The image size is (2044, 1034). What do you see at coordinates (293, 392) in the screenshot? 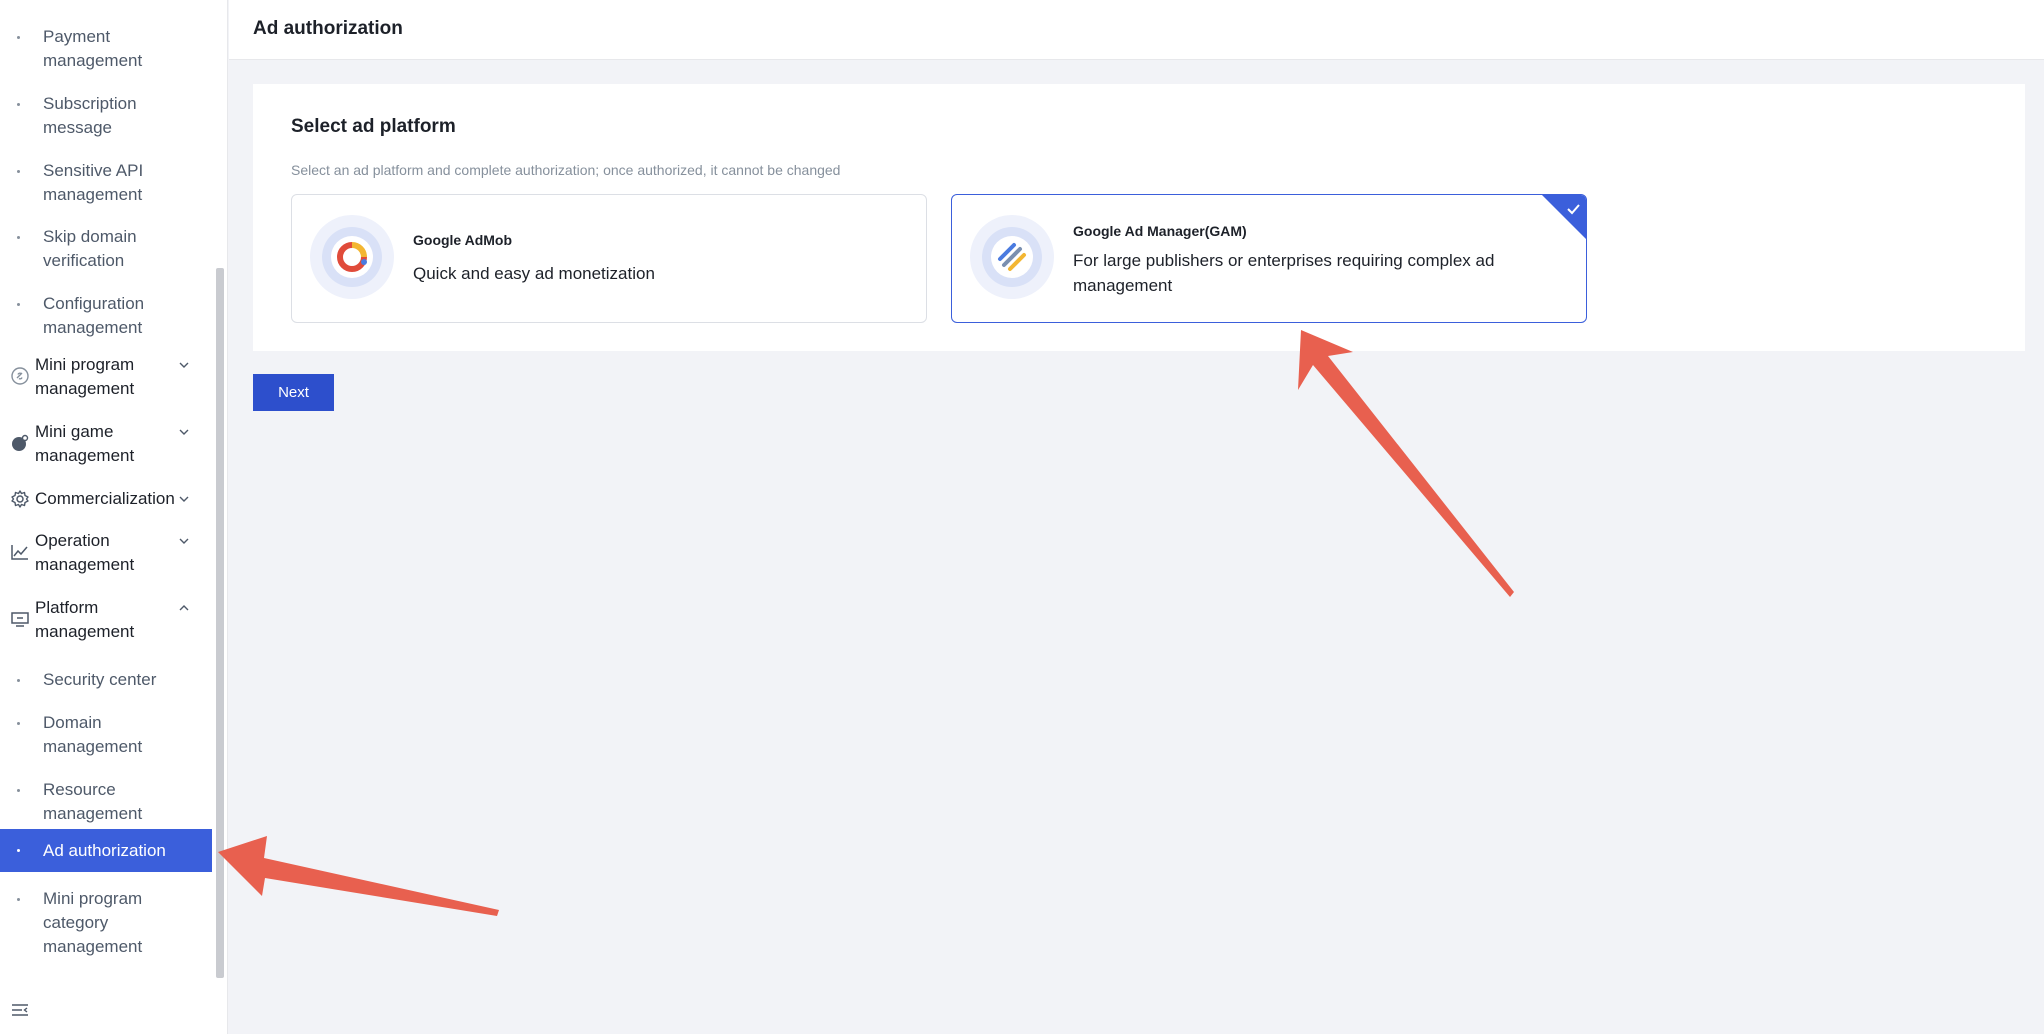
I see `next-button: Next` at bounding box center [293, 392].